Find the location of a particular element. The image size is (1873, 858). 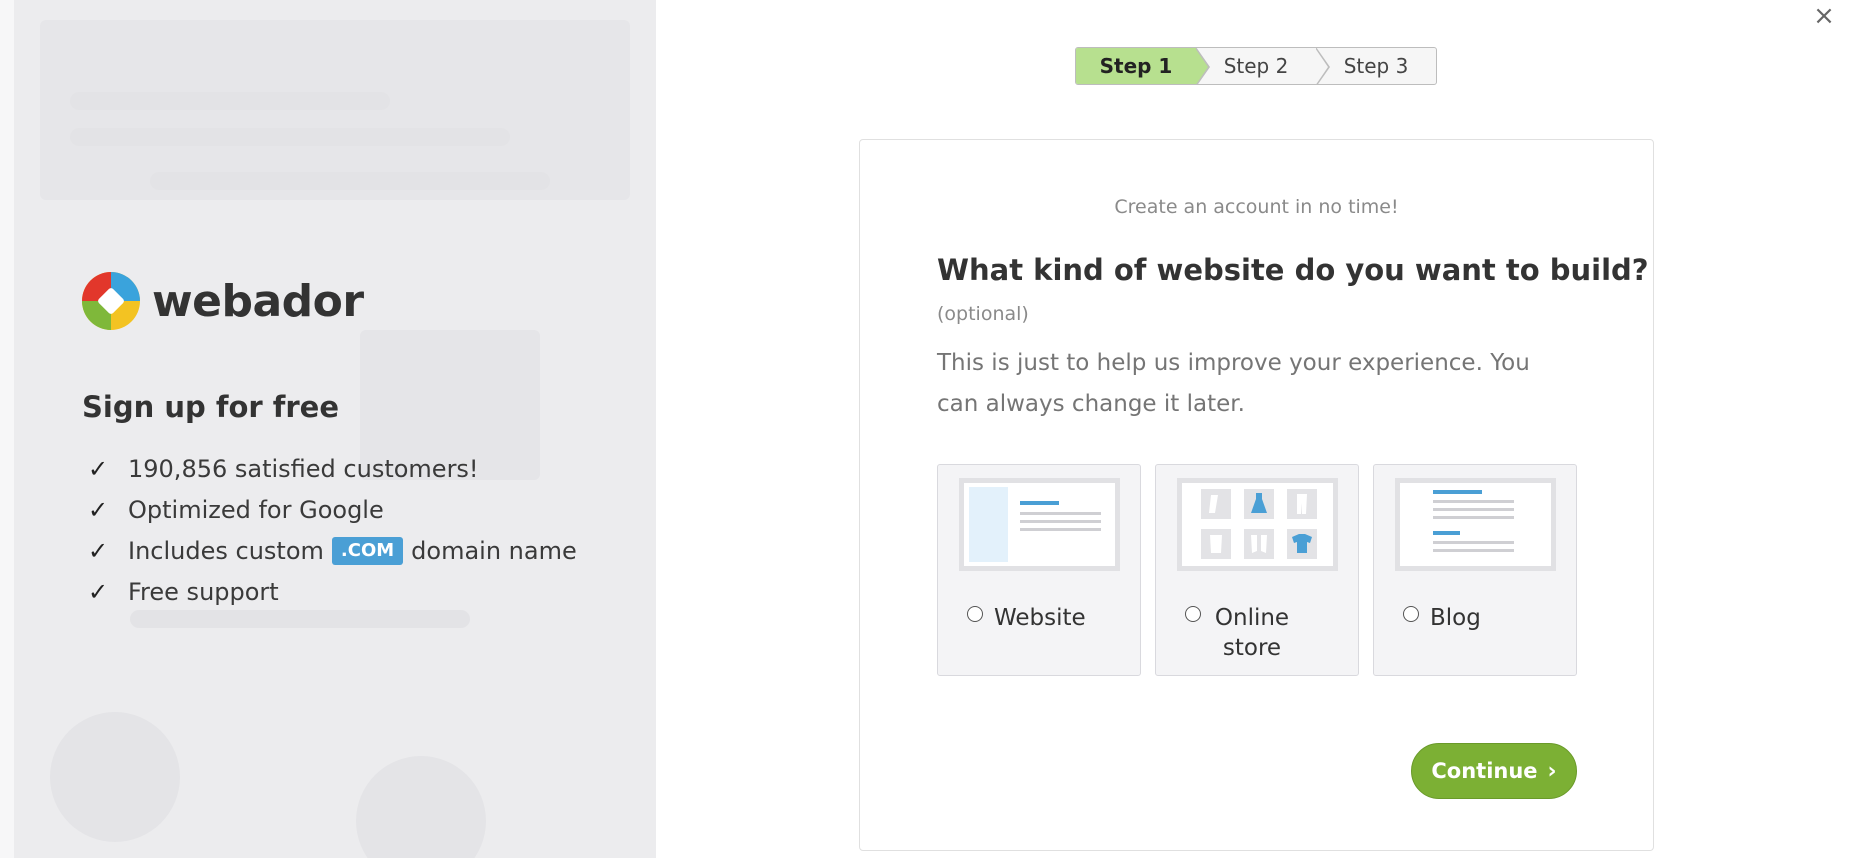

benefit-item: ✓ 190,856 satisfied customers! is located at coordinates (332, 468).